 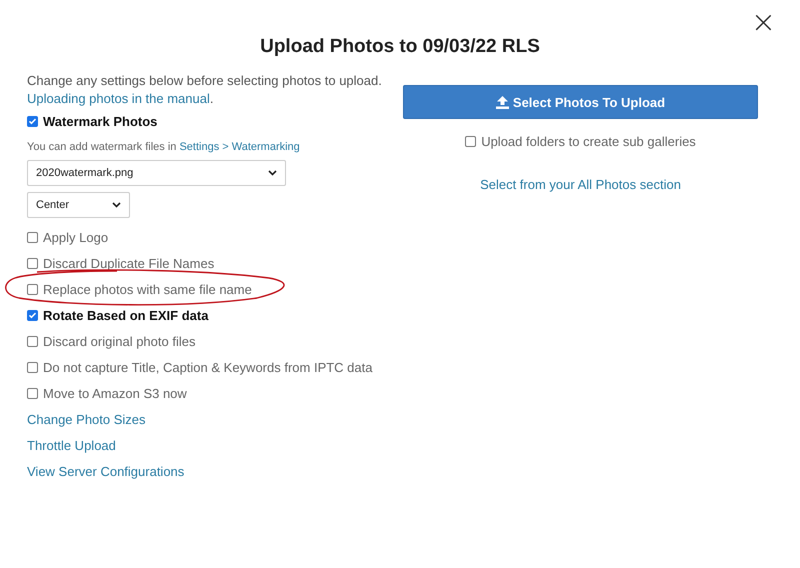 I want to click on option-label: Discard Duplicate File Names, so click(x=128, y=263).